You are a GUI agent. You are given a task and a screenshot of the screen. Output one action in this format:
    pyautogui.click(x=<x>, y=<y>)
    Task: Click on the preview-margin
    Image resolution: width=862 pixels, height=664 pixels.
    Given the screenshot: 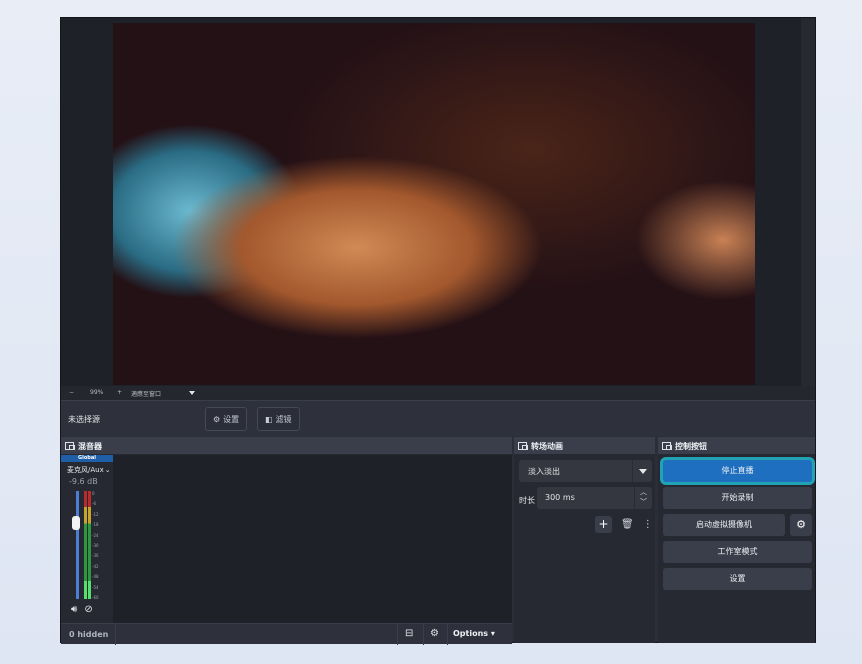 What is the action you would take?
    pyautogui.click(x=808, y=202)
    